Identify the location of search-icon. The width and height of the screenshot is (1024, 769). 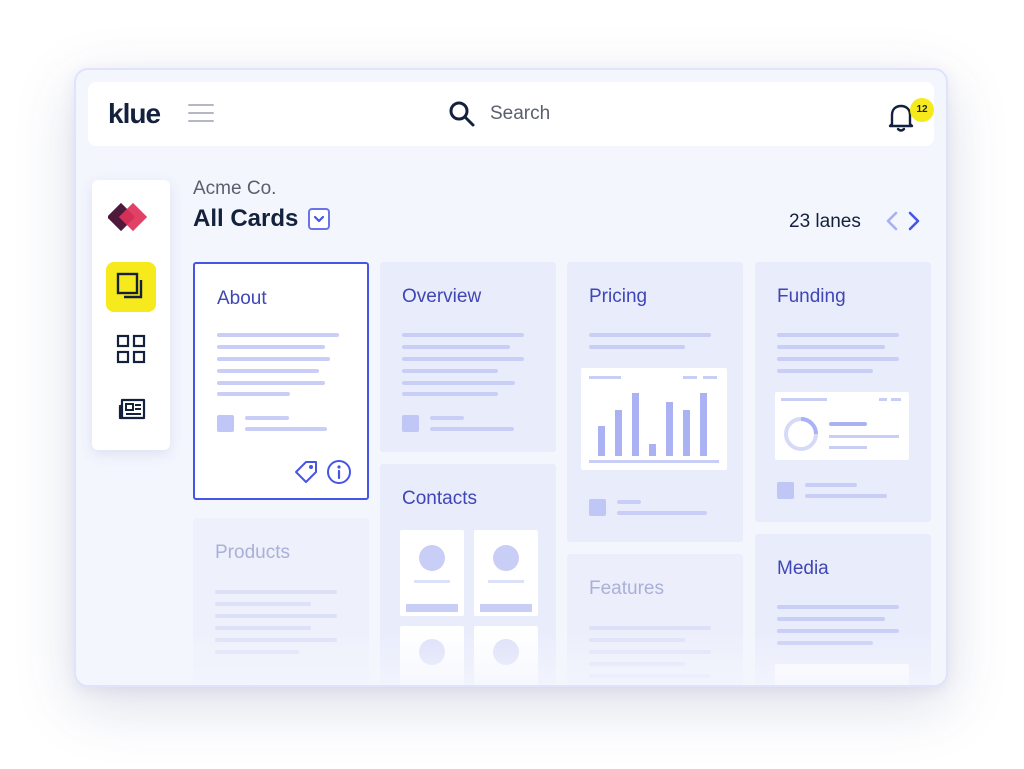
(462, 114).